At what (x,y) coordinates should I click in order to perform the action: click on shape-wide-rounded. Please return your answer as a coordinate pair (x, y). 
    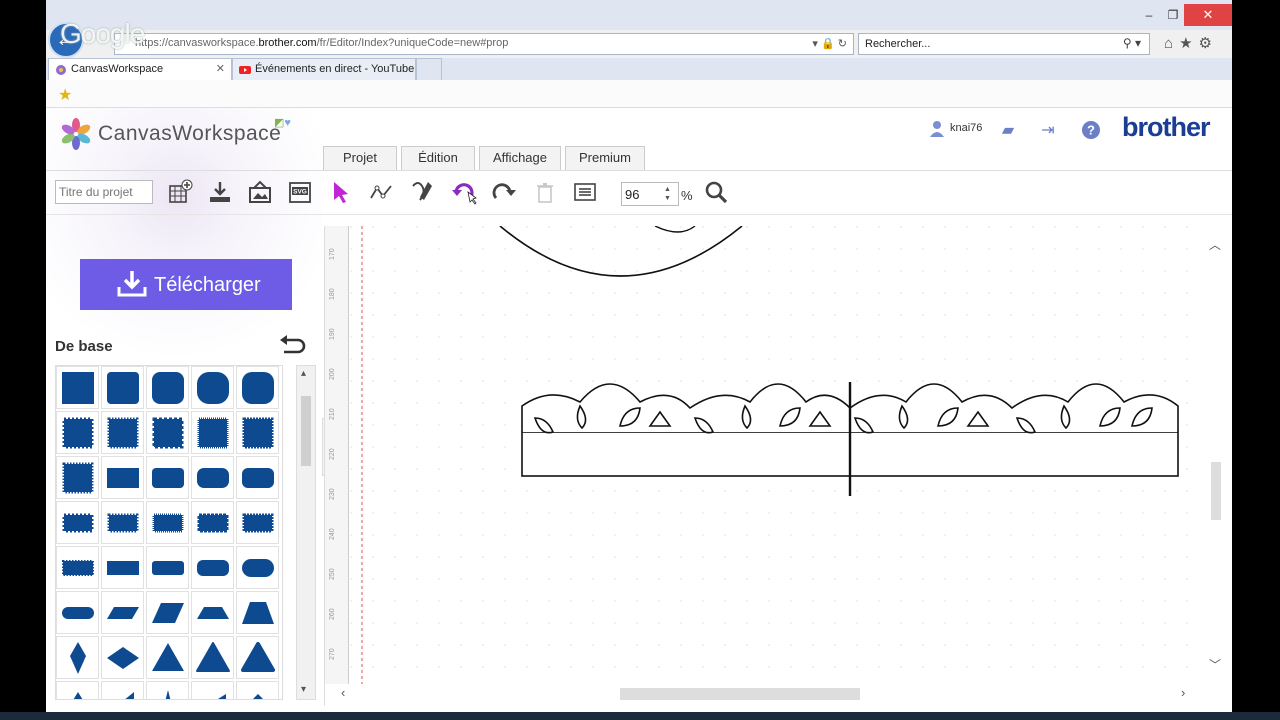
    Looking at the image, I should click on (167, 567).